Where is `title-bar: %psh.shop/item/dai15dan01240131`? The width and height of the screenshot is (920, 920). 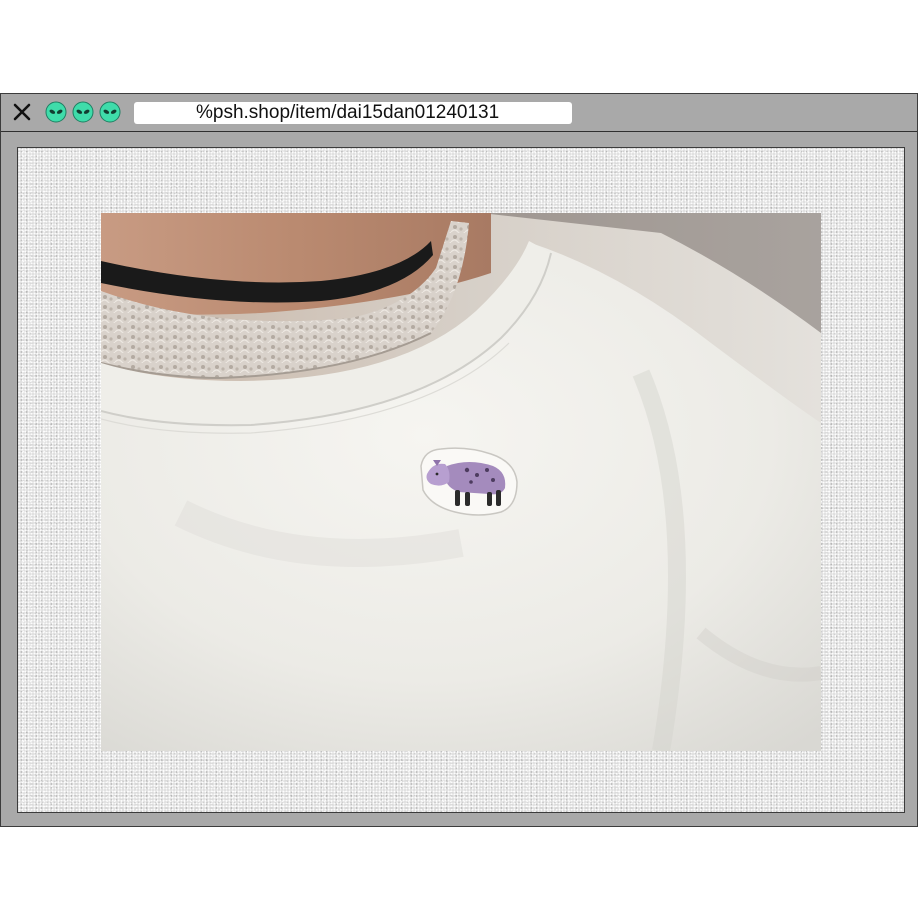
title-bar: %psh.shop/item/dai15dan01240131 is located at coordinates (459, 113).